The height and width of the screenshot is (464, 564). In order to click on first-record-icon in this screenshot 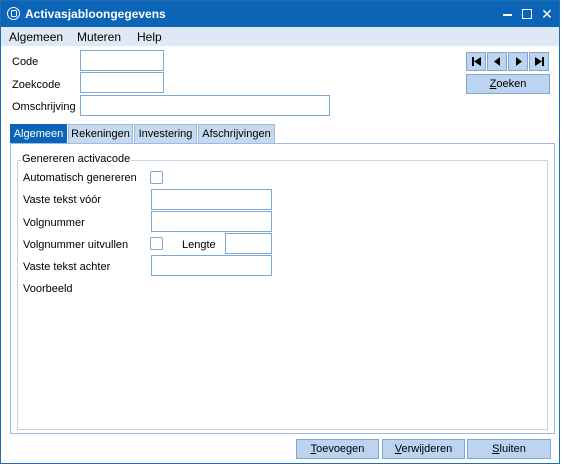, I will do `click(476, 61)`.